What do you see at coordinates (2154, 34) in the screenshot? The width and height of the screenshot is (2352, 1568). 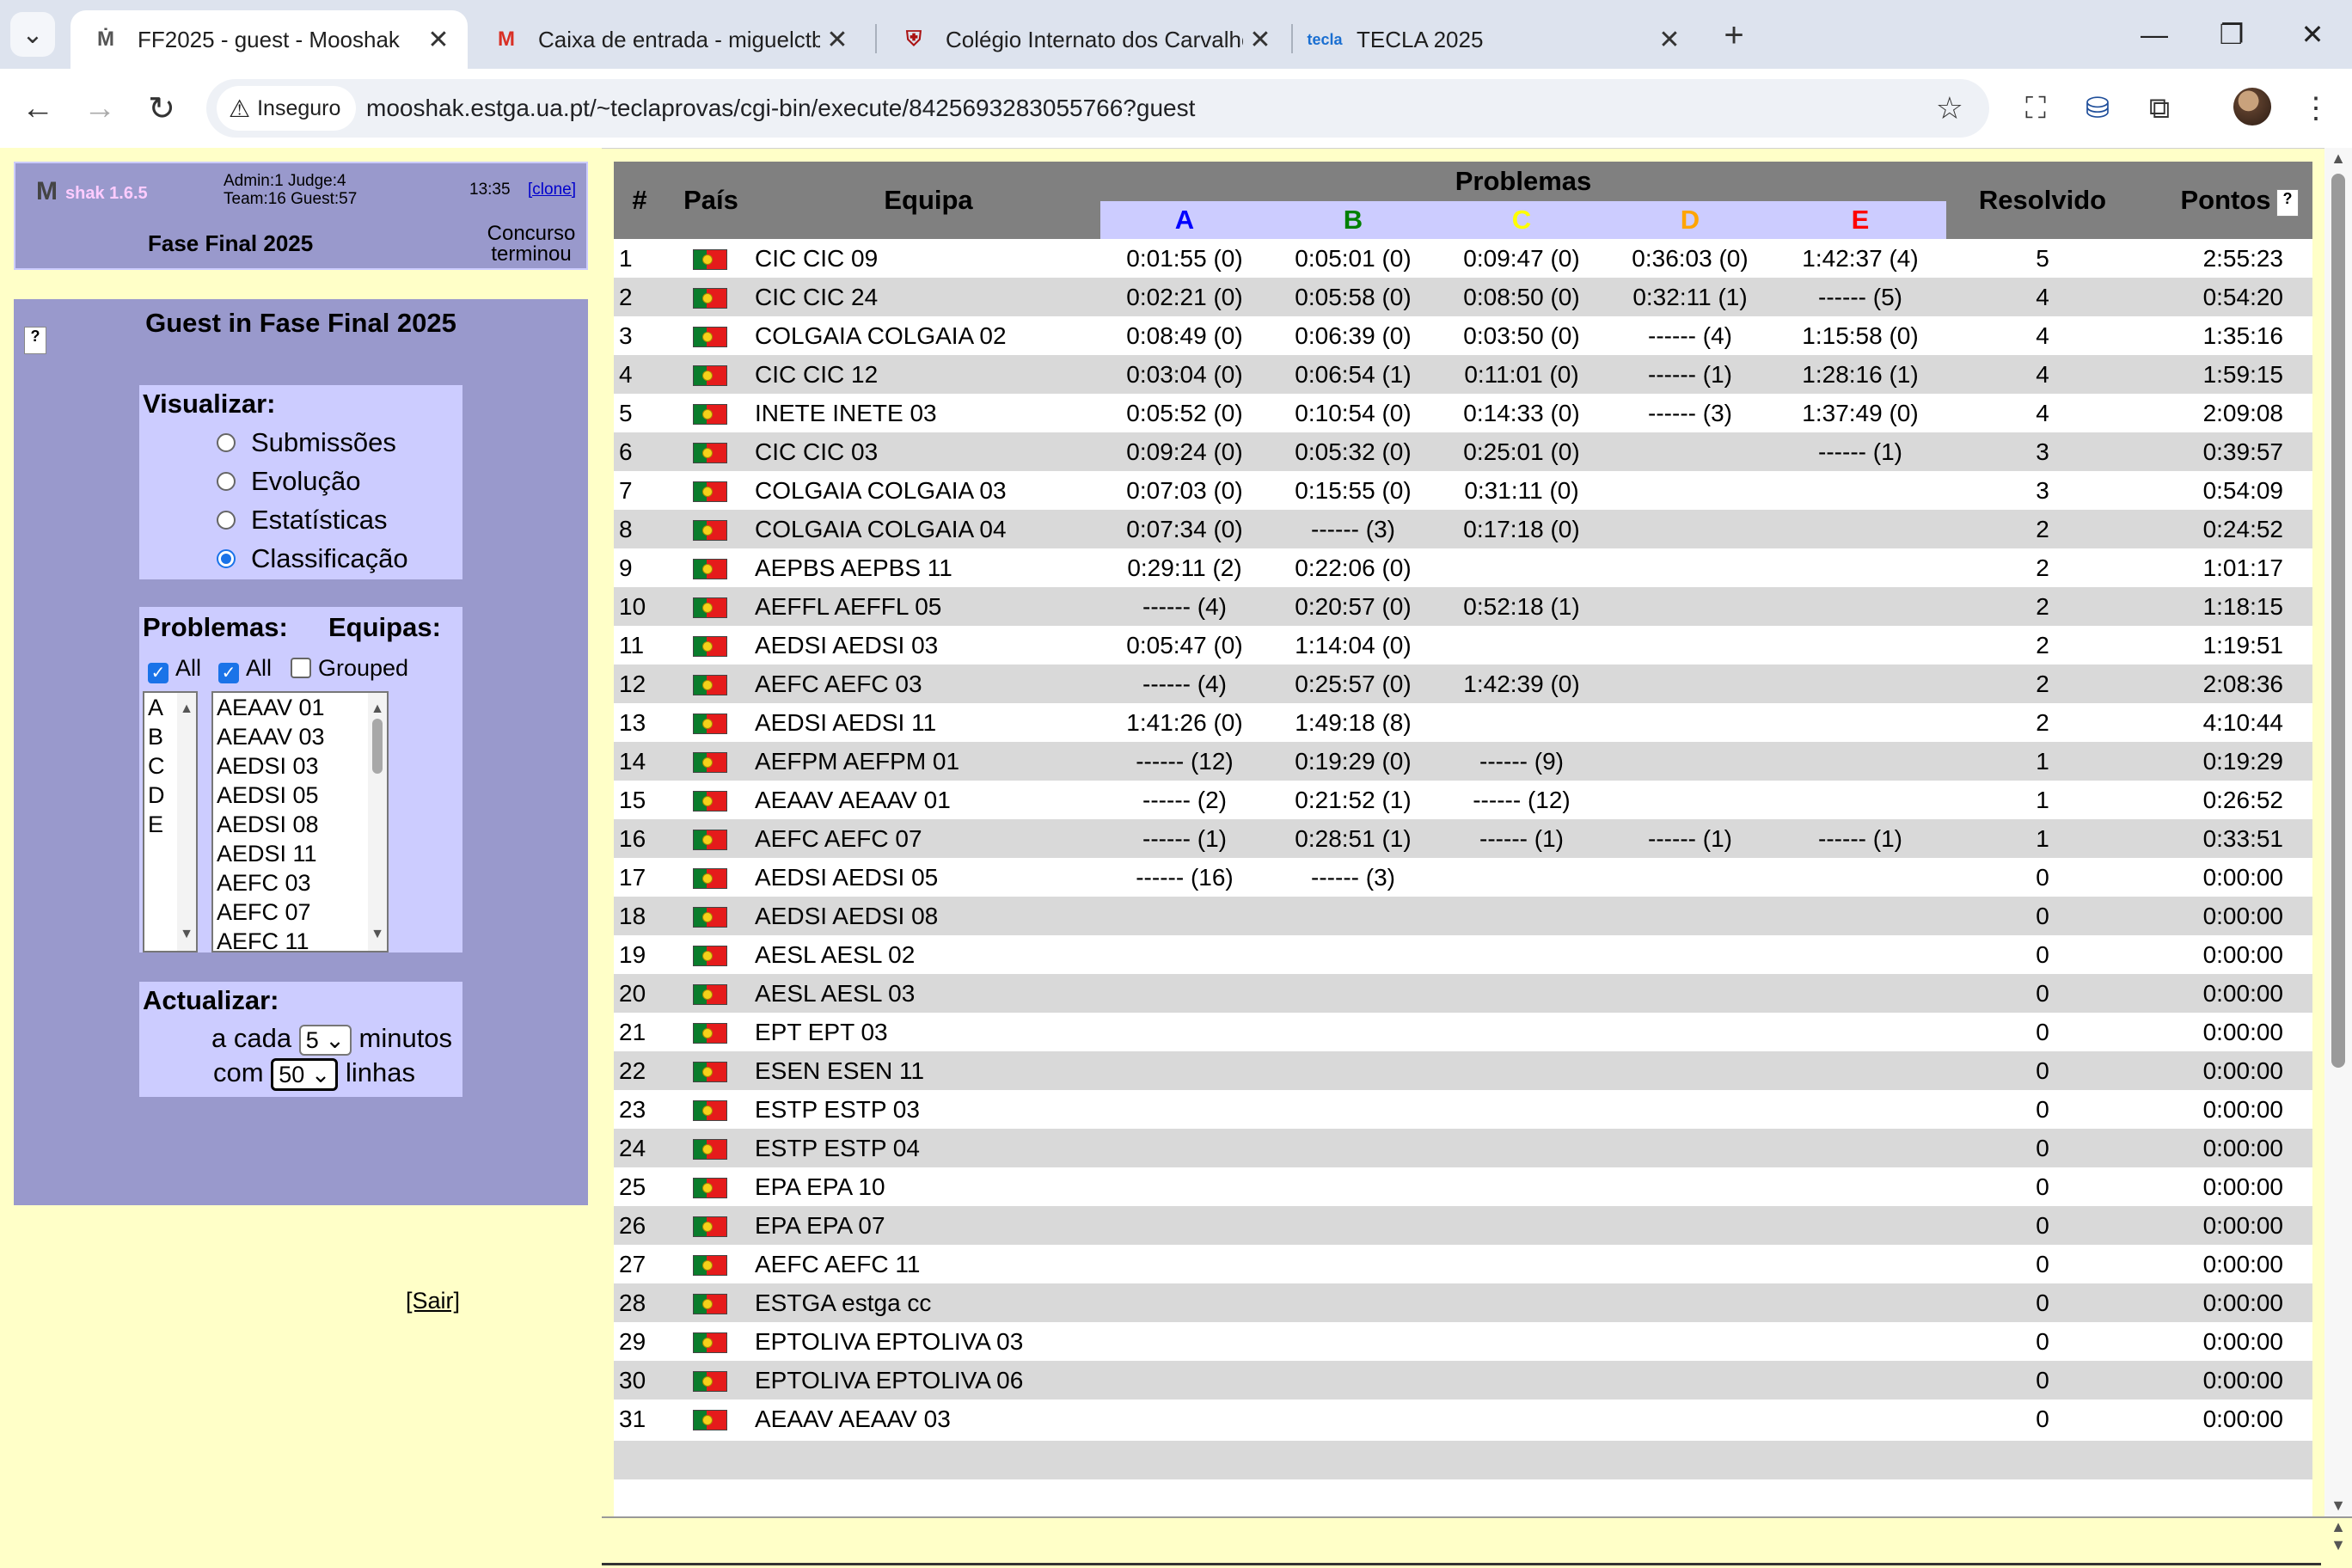 I see `minimize-icon: —` at bounding box center [2154, 34].